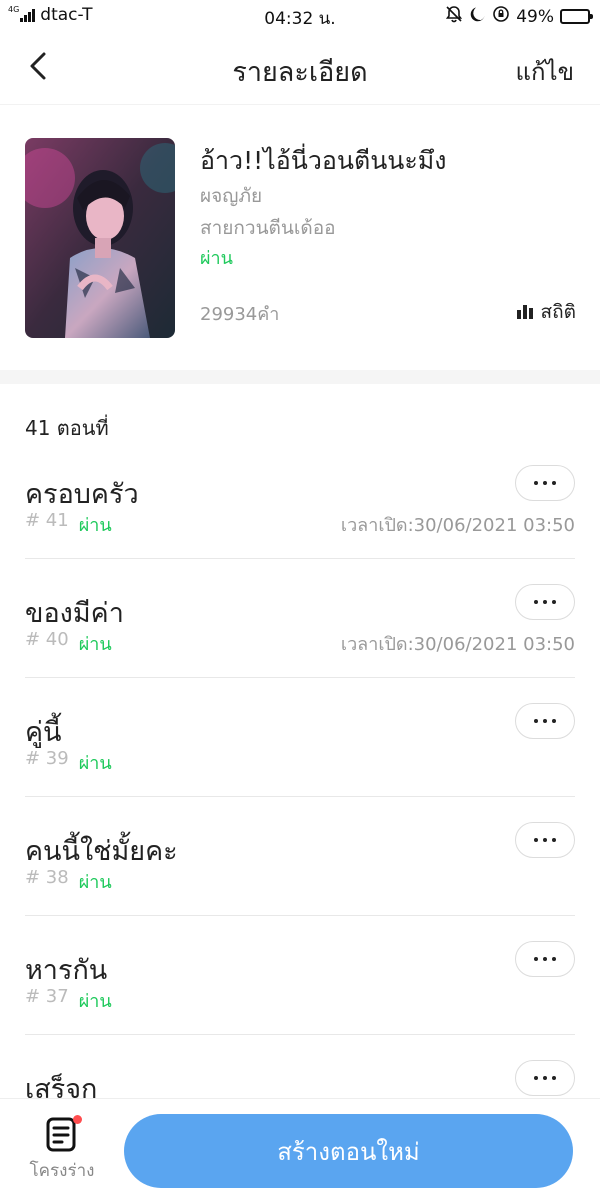  I want to click on page-title: รายละเอียด, so click(300, 72).